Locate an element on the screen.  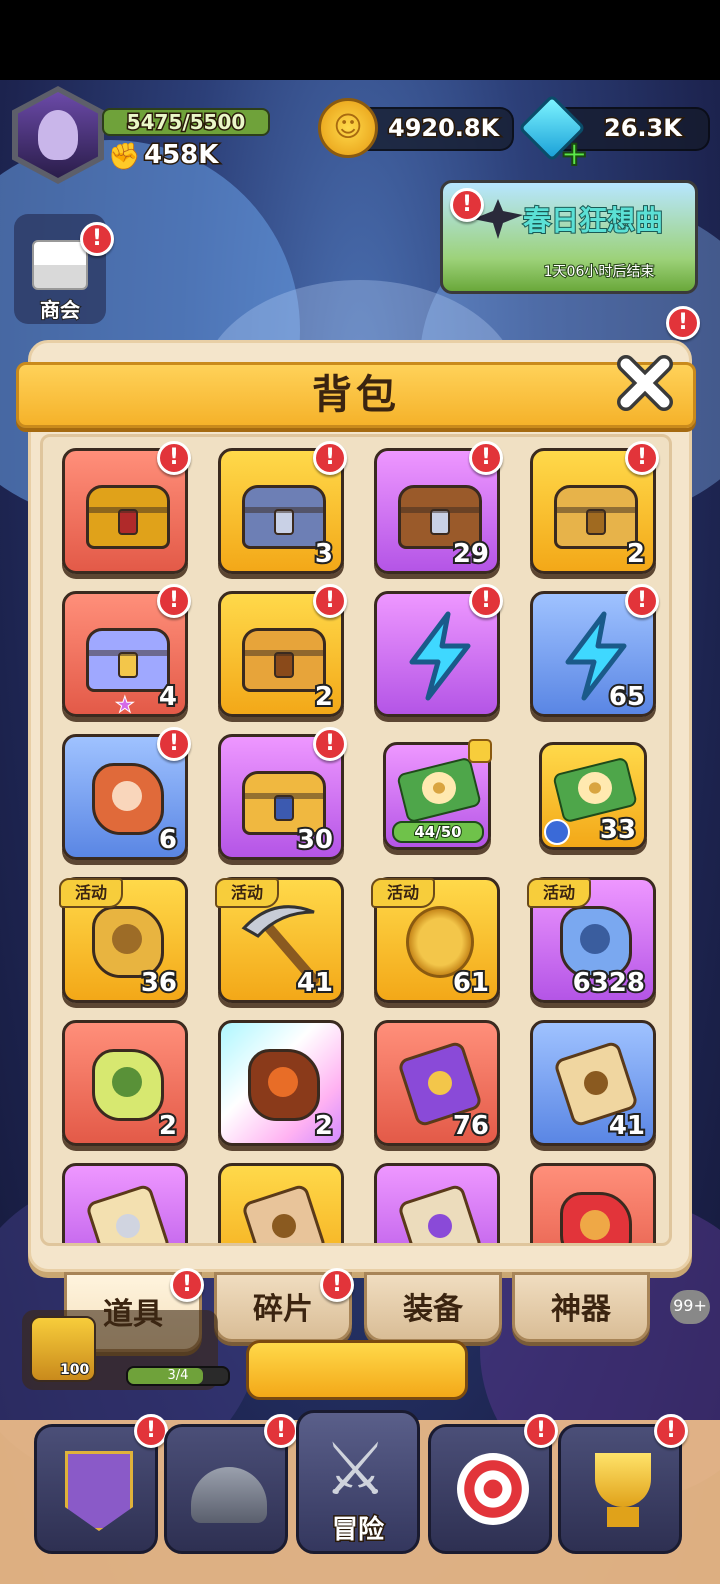
item-count: 6 is located at coordinates (168, 840).